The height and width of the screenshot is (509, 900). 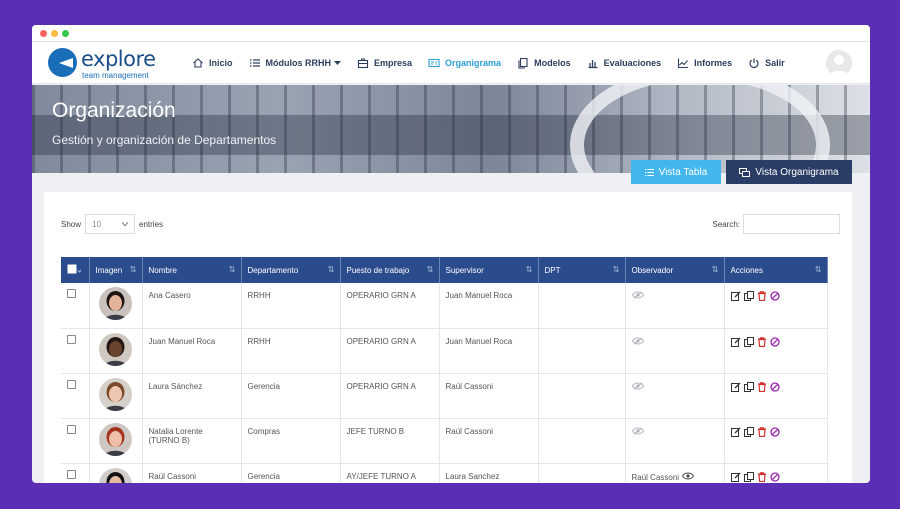 What do you see at coordinates (198, 63) in the screenshot?
I see `home-icon` at bounding box center [198, 63].